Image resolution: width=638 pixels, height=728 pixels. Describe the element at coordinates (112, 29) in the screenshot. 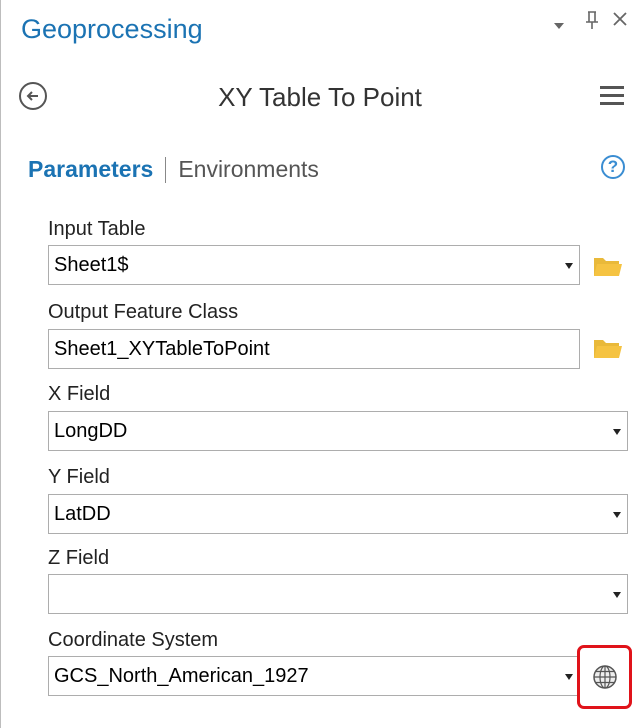

I see `pane-title: Geoprocessing` at that location.